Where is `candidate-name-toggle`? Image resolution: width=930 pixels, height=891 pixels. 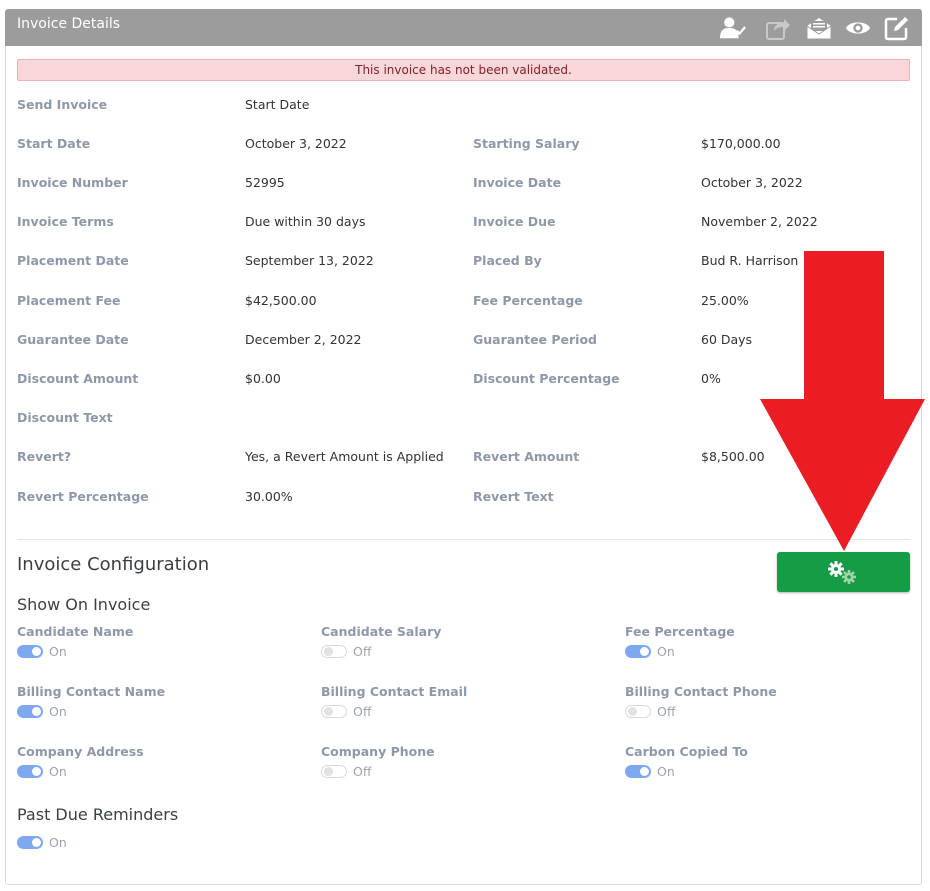
candidate-name-toggle is located at coordinates (30, 651).